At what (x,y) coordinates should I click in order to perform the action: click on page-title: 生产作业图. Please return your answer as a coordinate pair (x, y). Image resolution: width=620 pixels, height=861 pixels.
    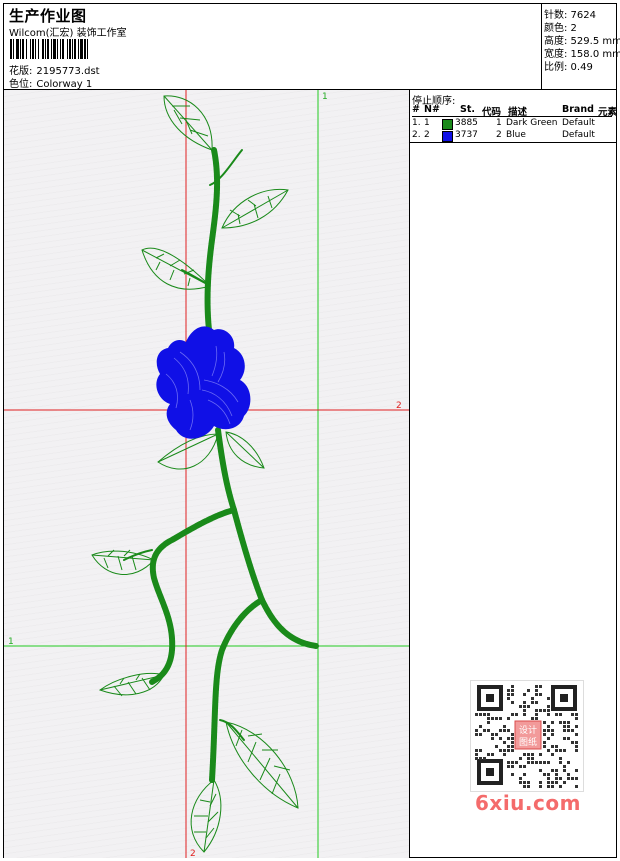
    Looking at the image, I should click on (48, 16).